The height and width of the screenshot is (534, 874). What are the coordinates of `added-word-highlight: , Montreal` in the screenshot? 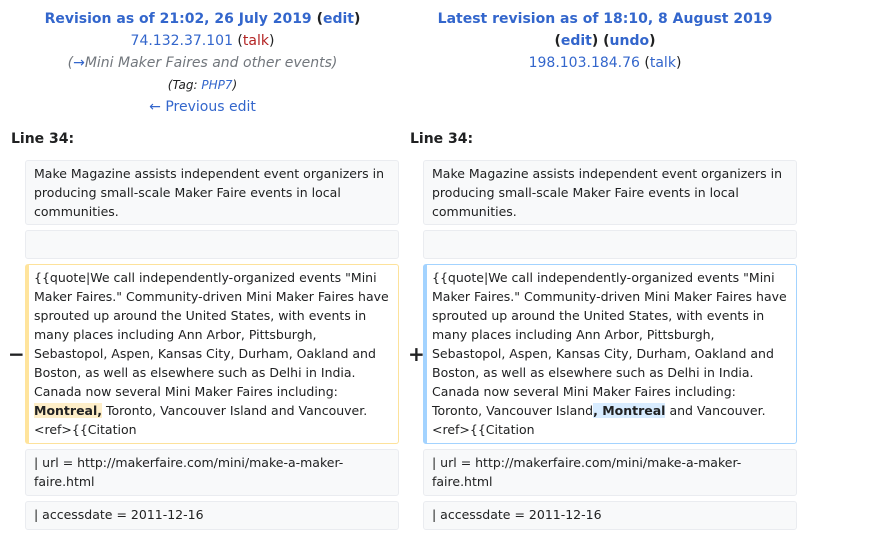 It's located at (629, 410).